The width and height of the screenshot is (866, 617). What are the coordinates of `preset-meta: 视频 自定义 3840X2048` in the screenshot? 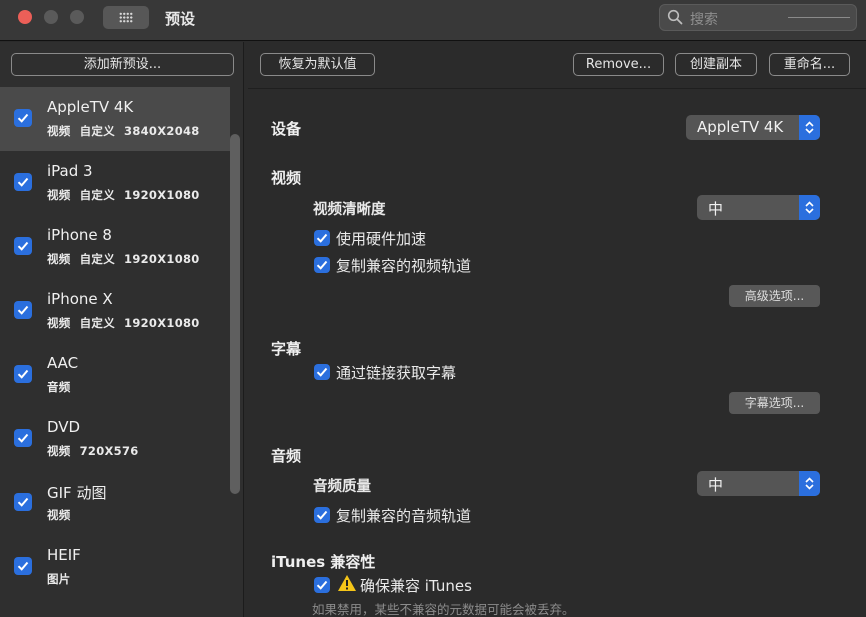 It's located at (128, 131).